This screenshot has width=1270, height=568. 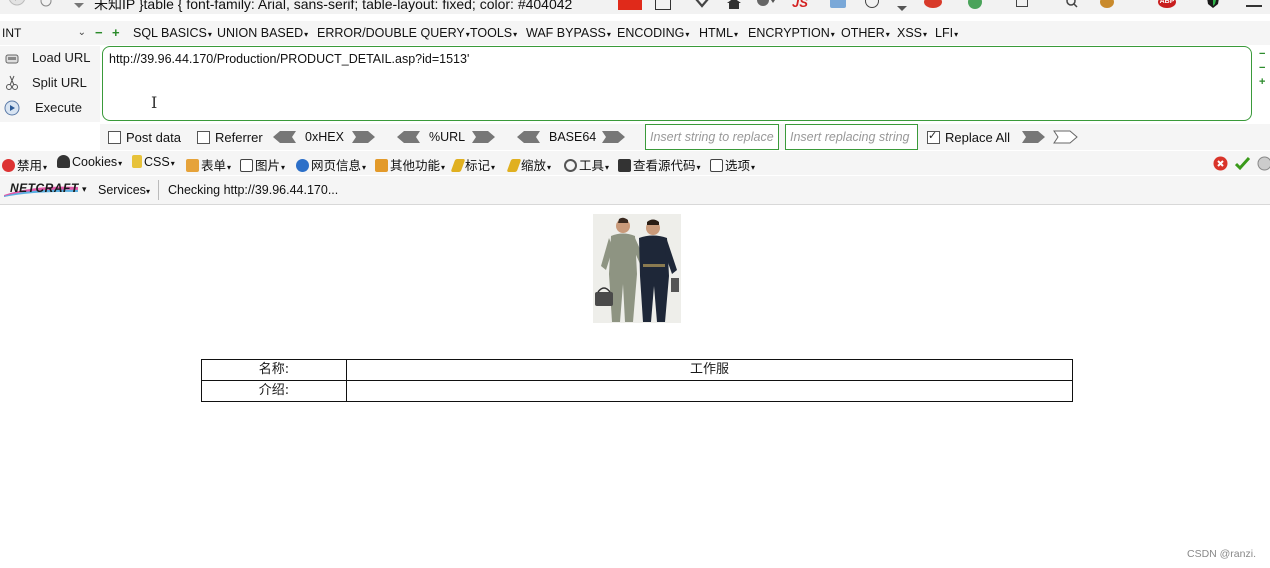 What do you see at coordinates (1065, 137) in the screenshot?
I see `replace-outline-arrow-icon` at bounding box center [1065, 137].